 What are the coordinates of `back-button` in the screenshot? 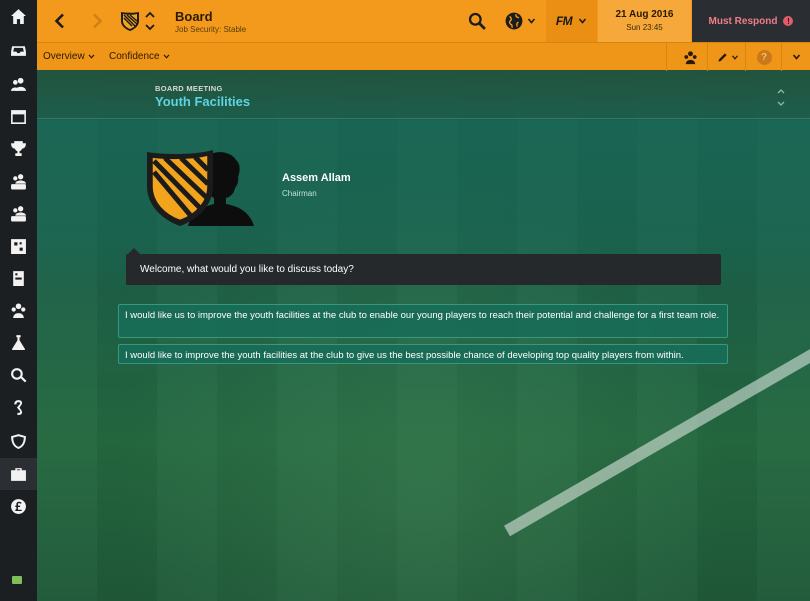 It's located at (60, 21).